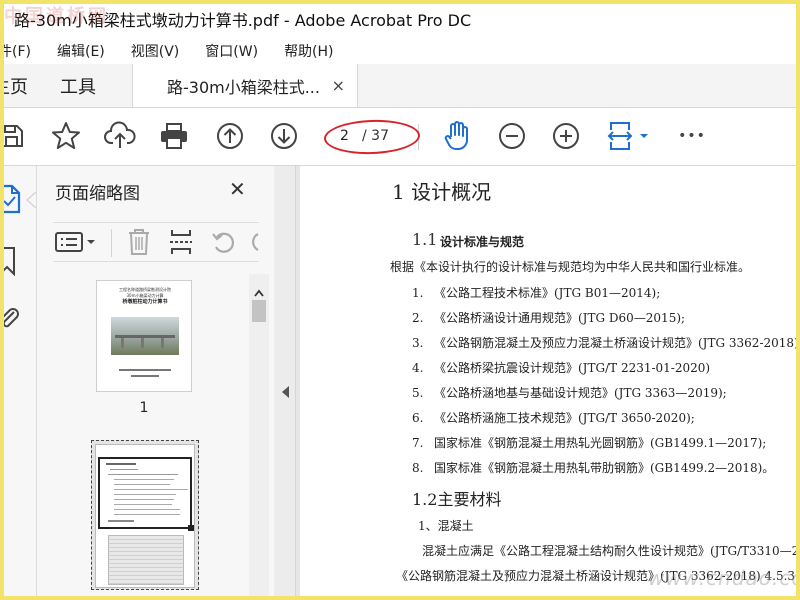  I want to click on subsection-heading: 1.2主要材料, so click(457, 499).